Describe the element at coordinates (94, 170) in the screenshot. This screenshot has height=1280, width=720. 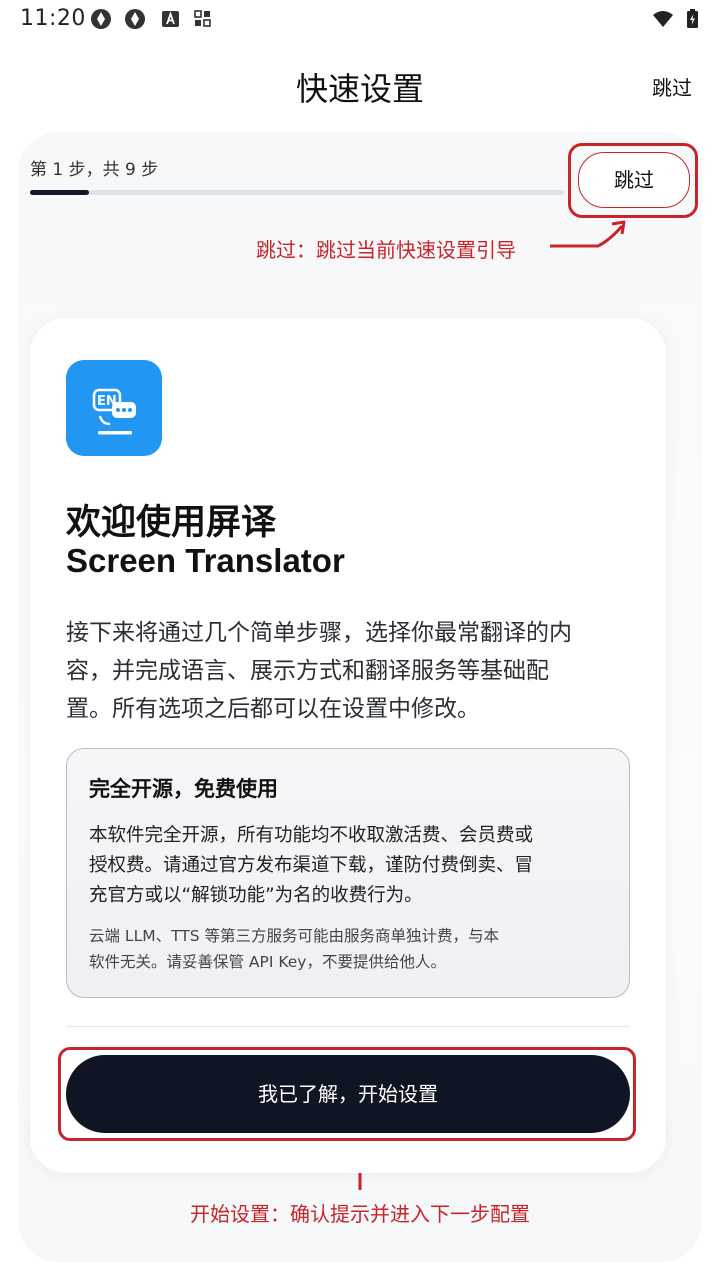
I see `step-indicator: 第 1 步，共 9 步` at that location.